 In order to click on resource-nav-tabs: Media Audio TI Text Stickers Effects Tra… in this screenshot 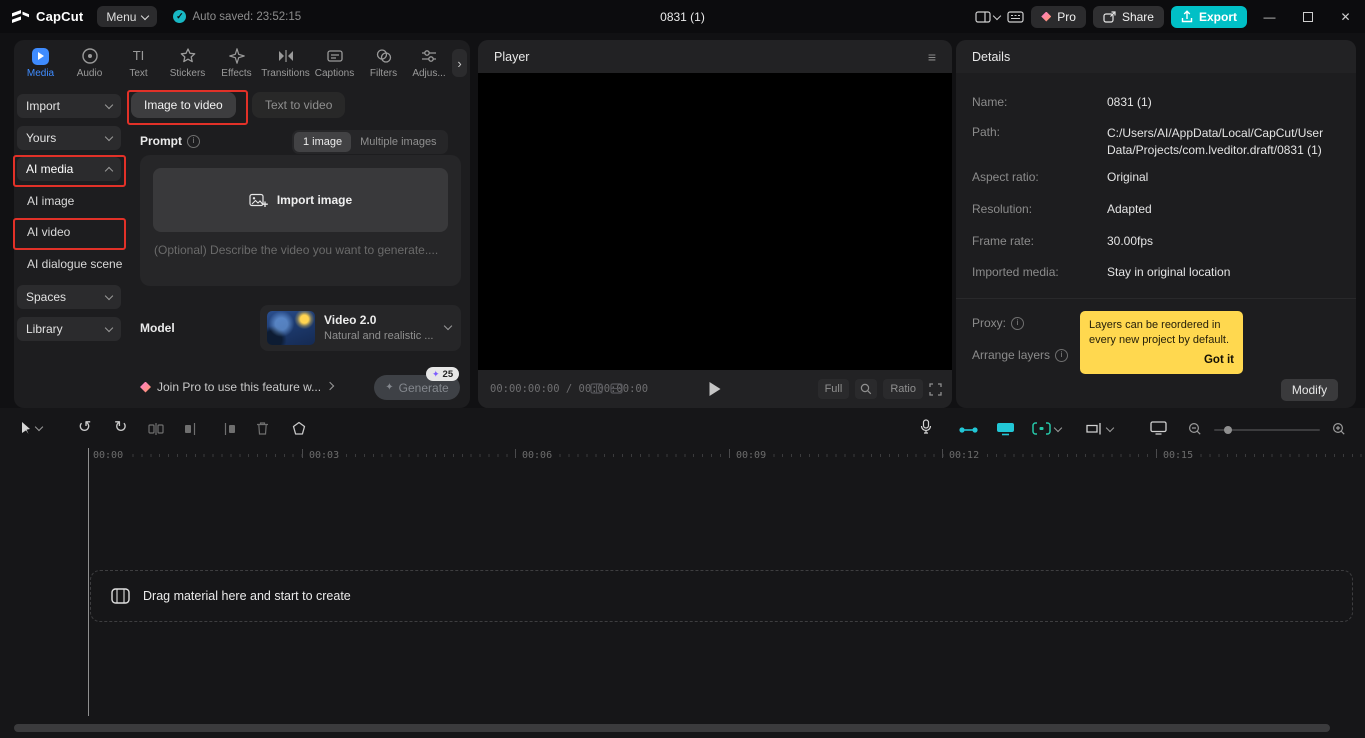, I will do `click(233, 63)`.